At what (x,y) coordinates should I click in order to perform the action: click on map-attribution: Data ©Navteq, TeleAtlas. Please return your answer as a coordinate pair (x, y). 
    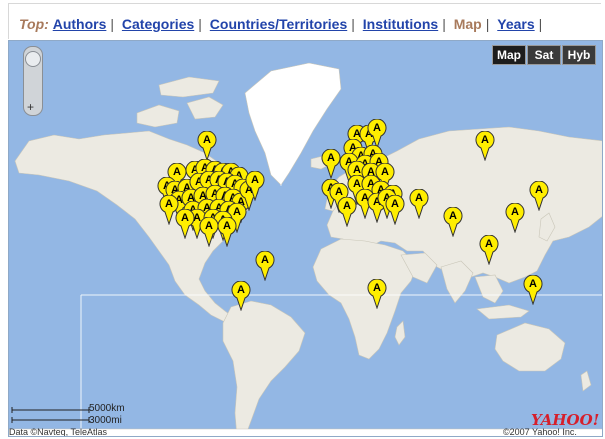
    Looking at the image, I should click on (58, 432).